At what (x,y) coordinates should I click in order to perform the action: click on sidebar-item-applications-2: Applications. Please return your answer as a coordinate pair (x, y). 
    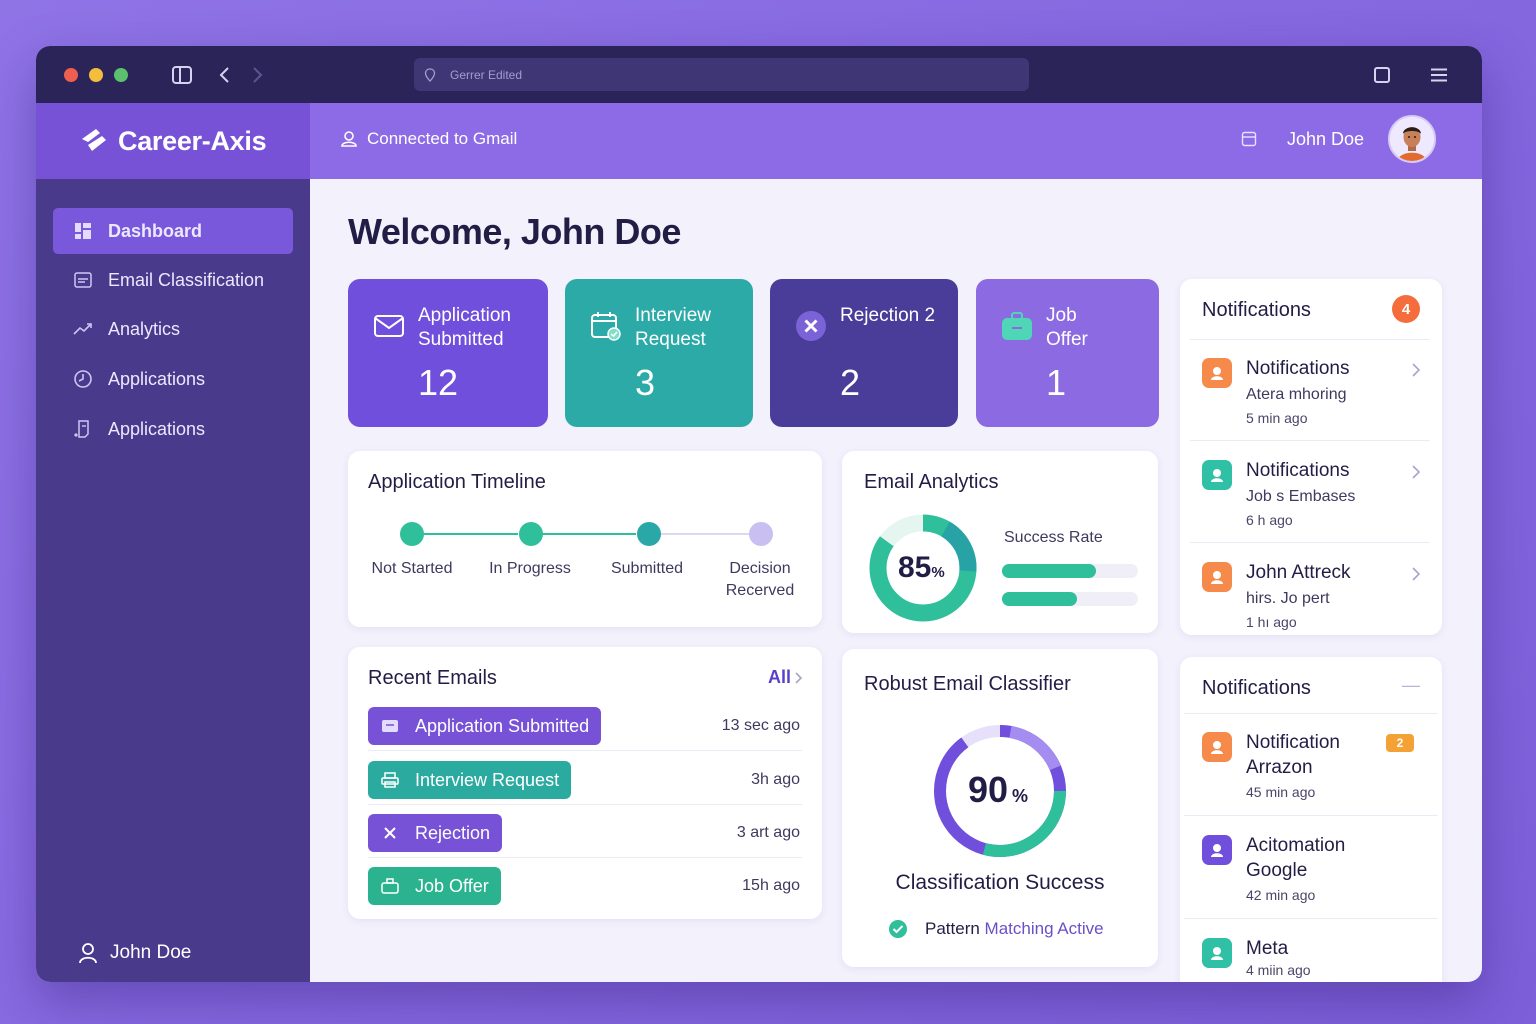
    Looking at the image, I should click on (173, 429).